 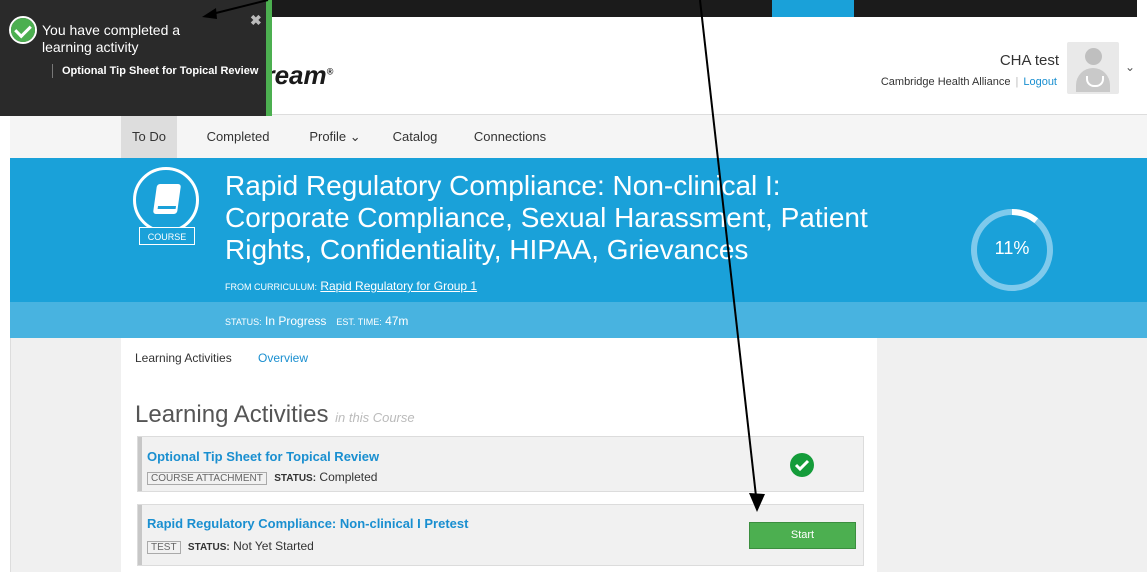 What do you see at coordinates (1012, 248) in the screenshot?
I see `progress-percent: 11%` at bounding box center [1012, 248].